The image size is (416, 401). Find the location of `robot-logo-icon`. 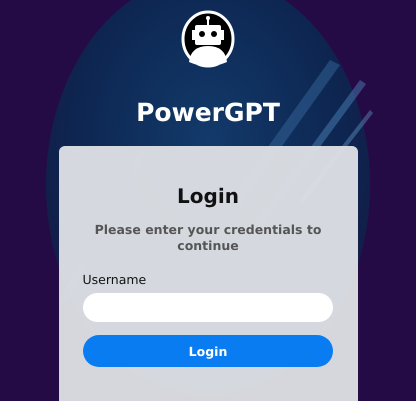

robot-logo-icon is located at coordinates (208, 39).